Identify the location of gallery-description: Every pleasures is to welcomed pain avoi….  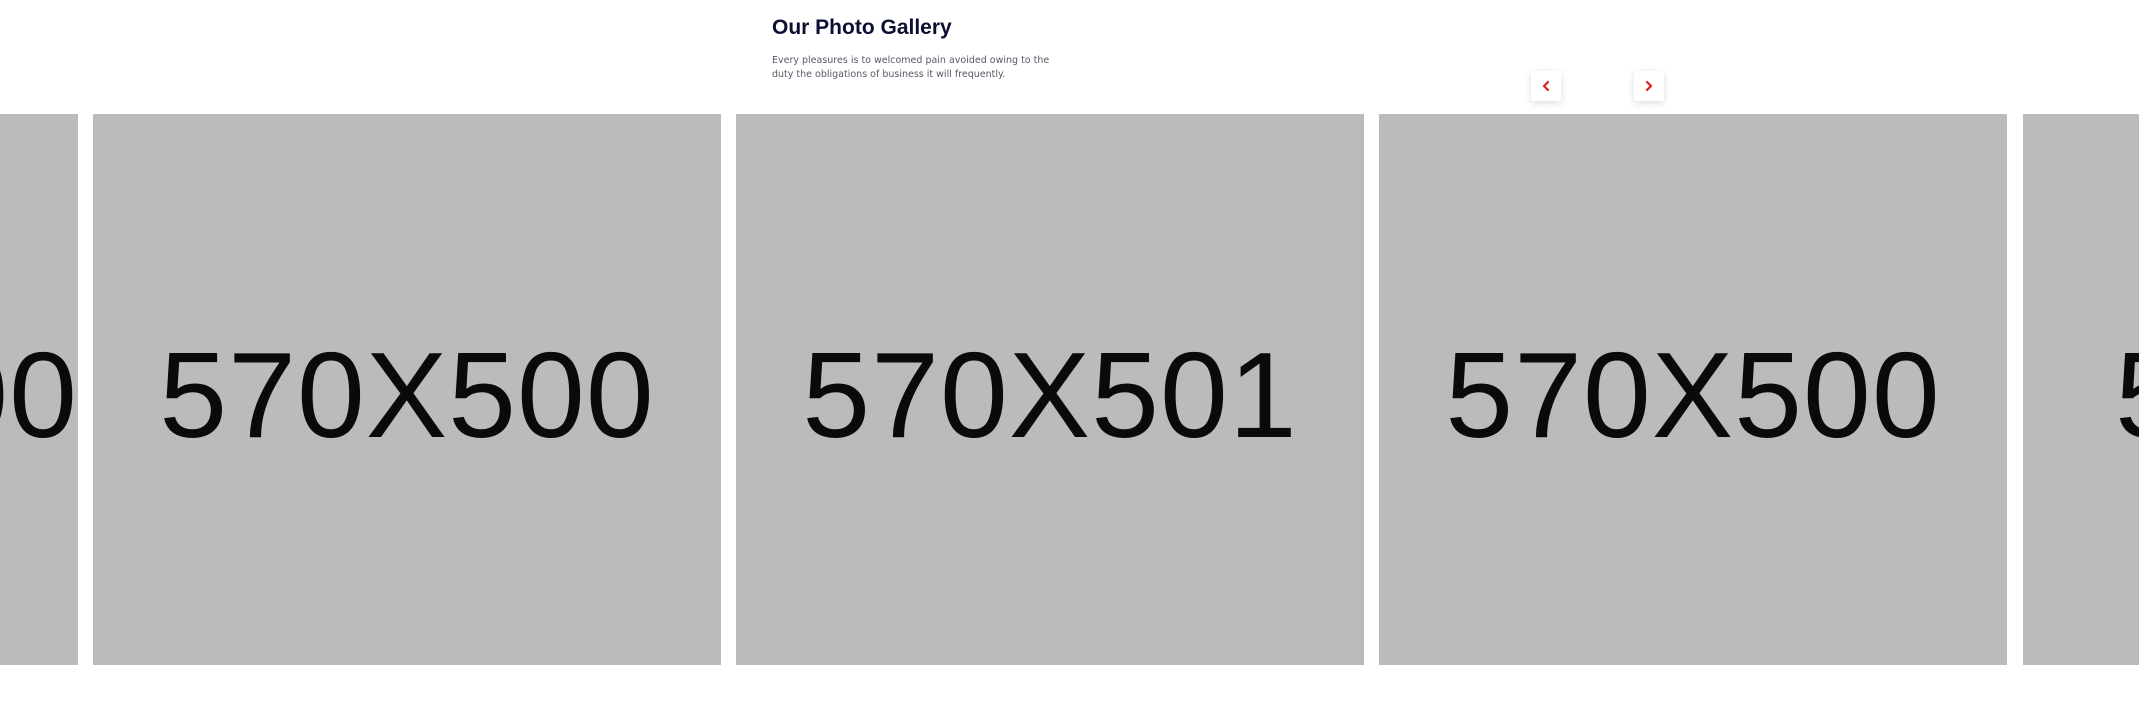
(911, 67).